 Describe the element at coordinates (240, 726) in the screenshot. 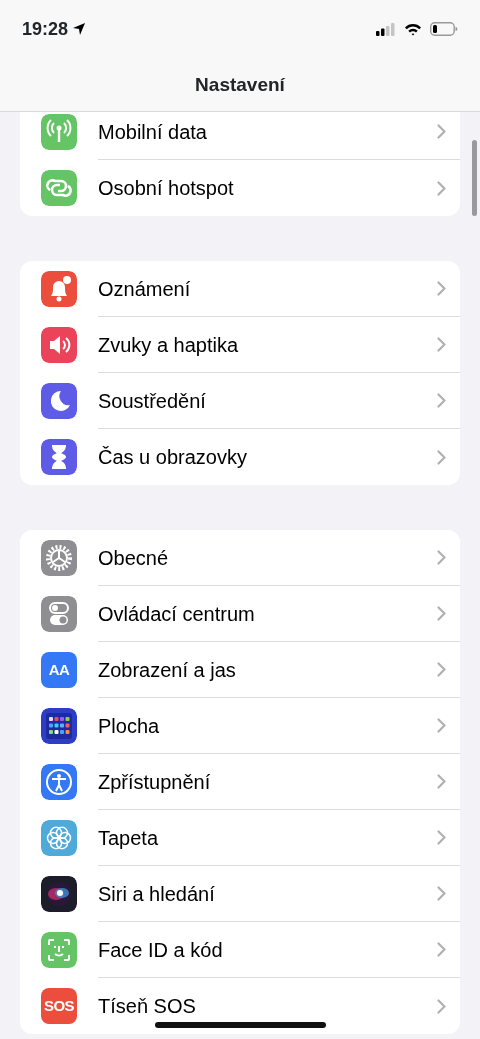

I see `settings-row: Plocha` at that location.